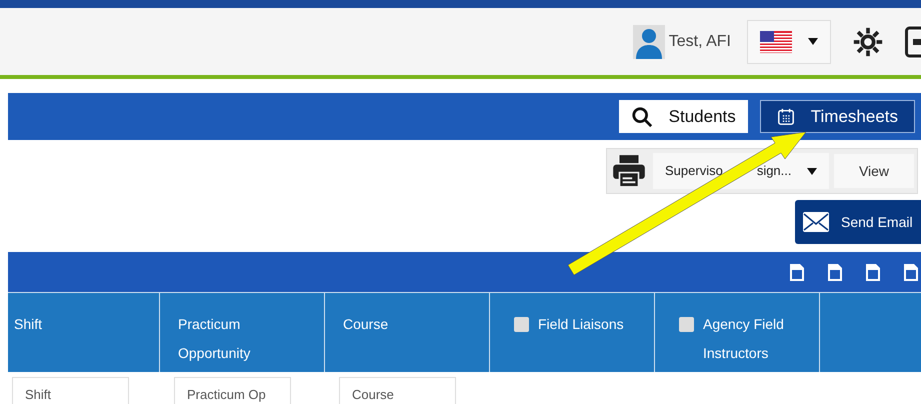 This screenshot has height=404, width=921. What do you see at coordinates (744, 339) in the screenshot?
I see `column-label: Agency Field Instructors` at bounding box center [744, 339].